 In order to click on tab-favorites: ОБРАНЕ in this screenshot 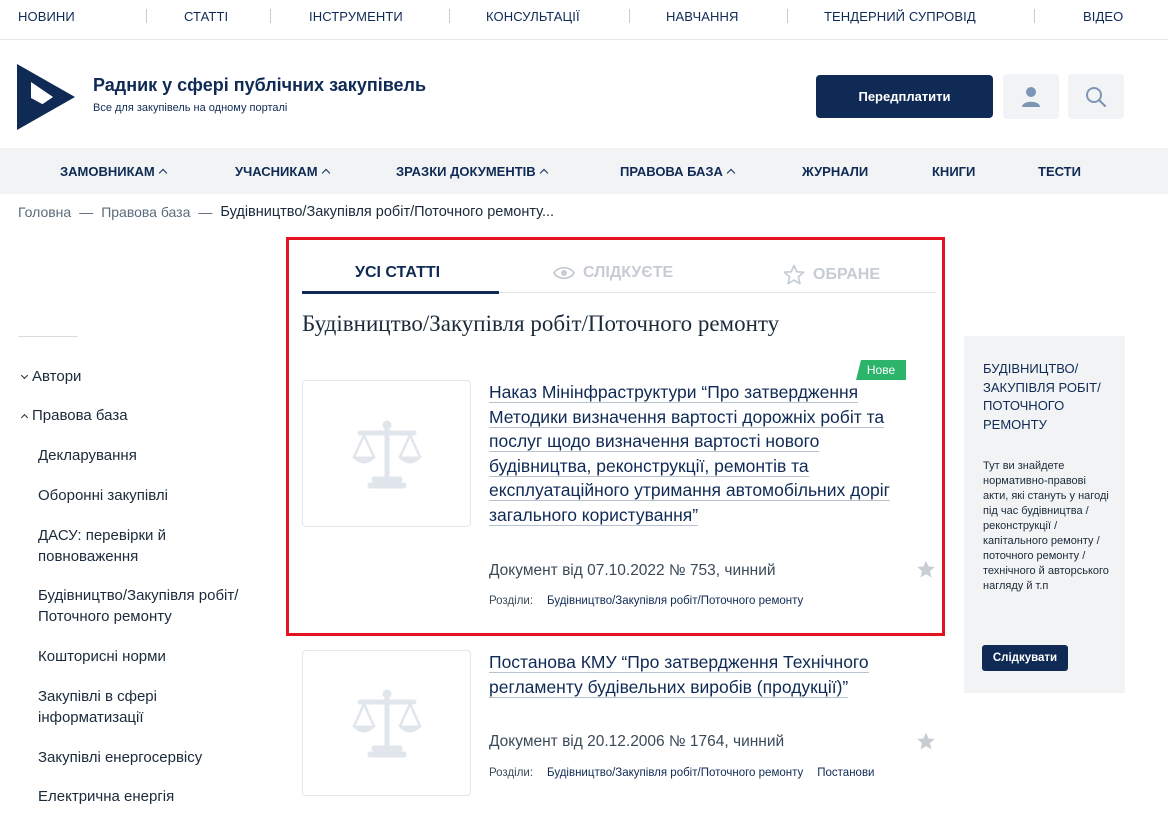, I will do `click(831, 274)`.